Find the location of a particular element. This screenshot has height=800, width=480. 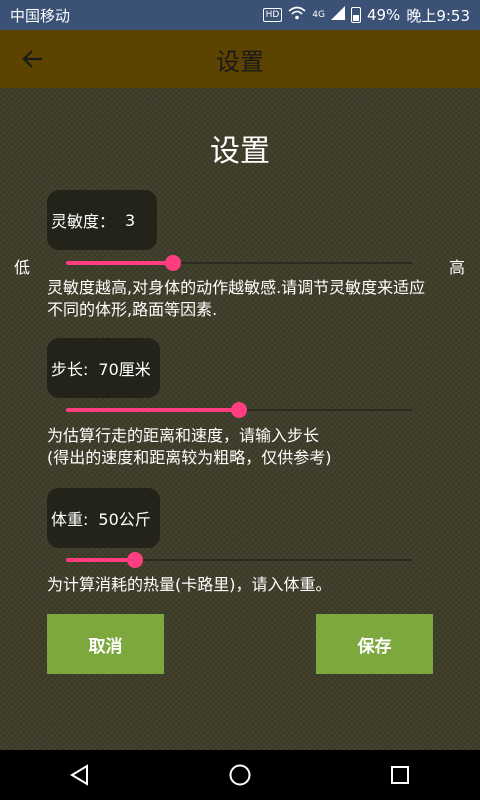

sensitivity-label: 灵敏度： is located at coordinates (83, 221).